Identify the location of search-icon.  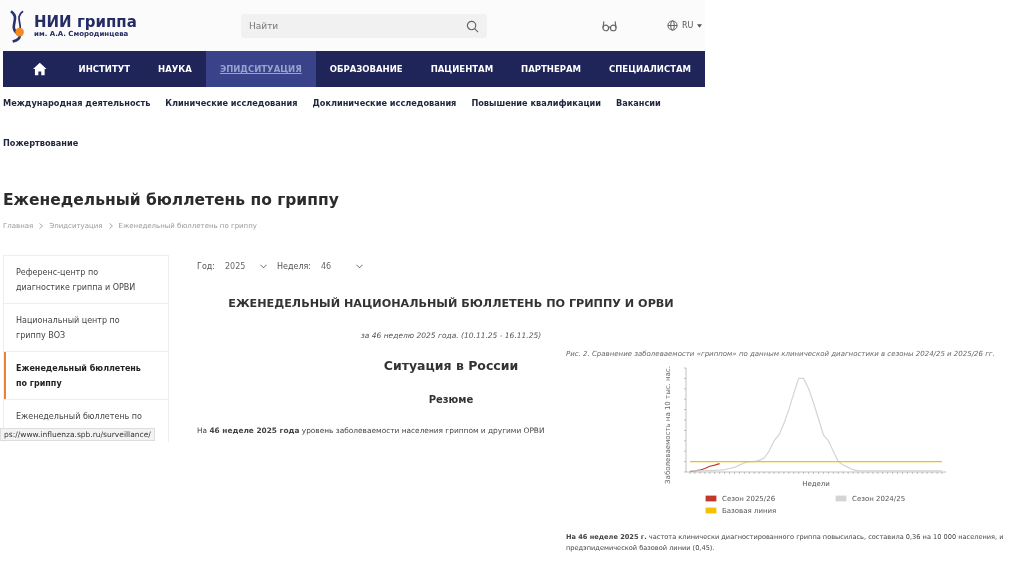
(472, 26).